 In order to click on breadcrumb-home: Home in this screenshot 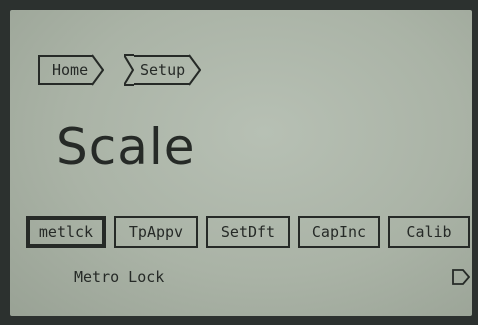, I will do `click(71, 70)`.